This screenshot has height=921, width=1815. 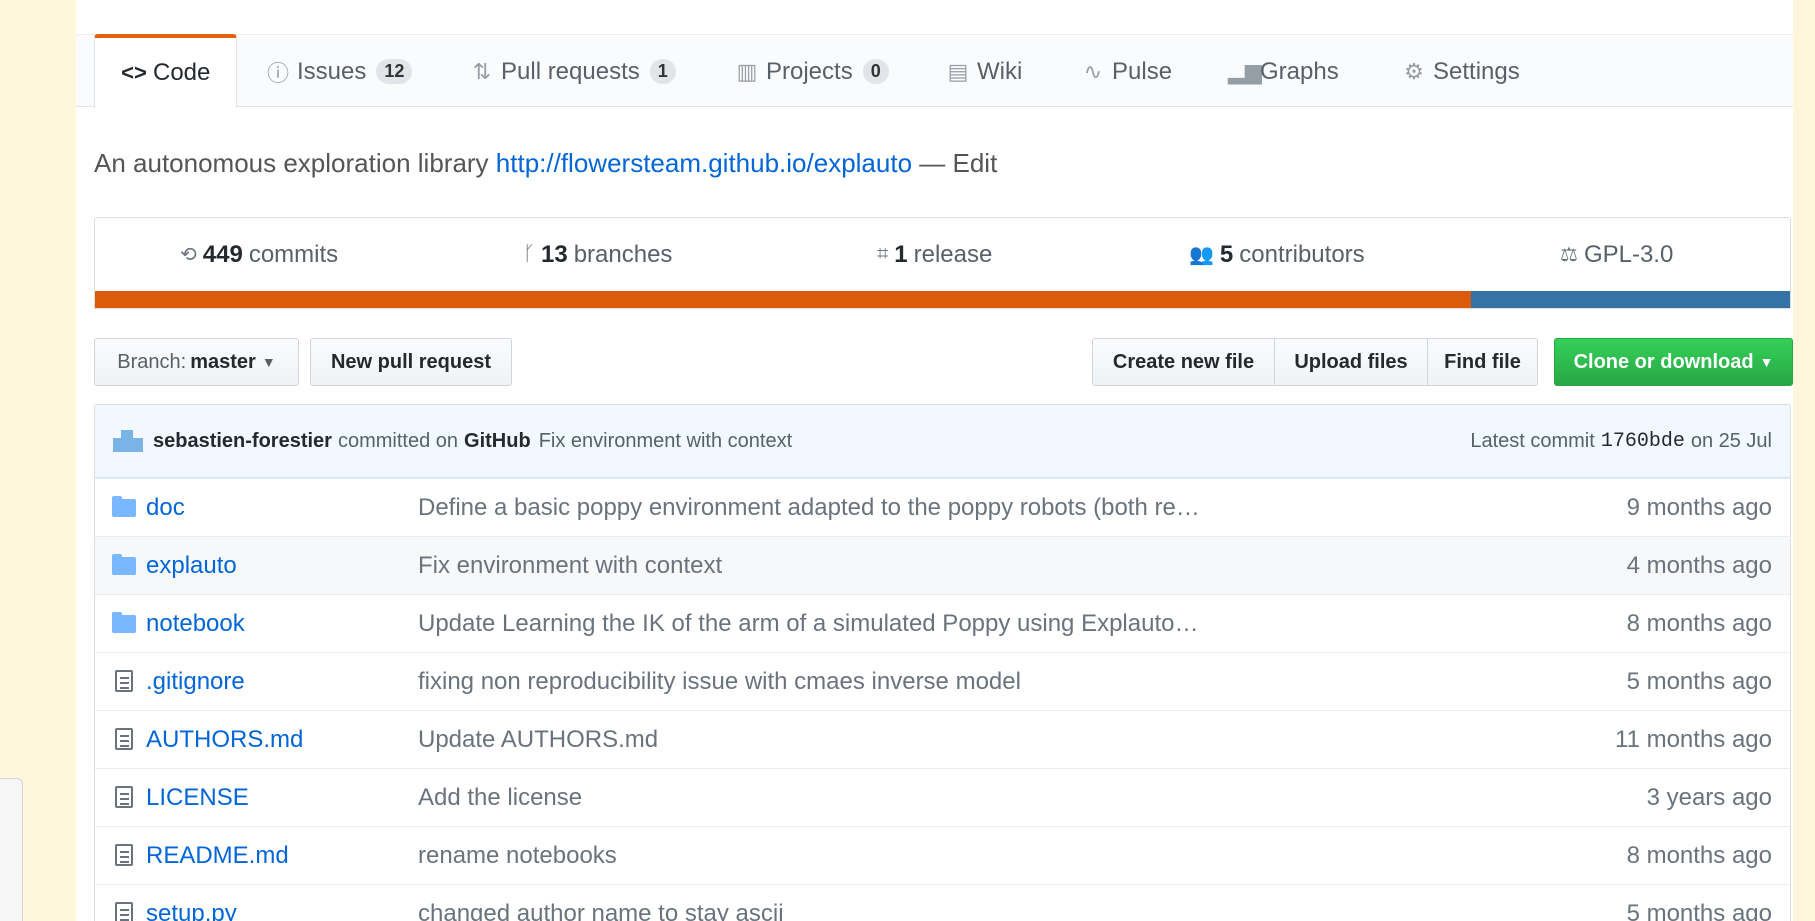 What do you see at coordinates (1302, 254) in the screenshot?
I see `contributors-label: contributors` at bounding box center [1302, 254].